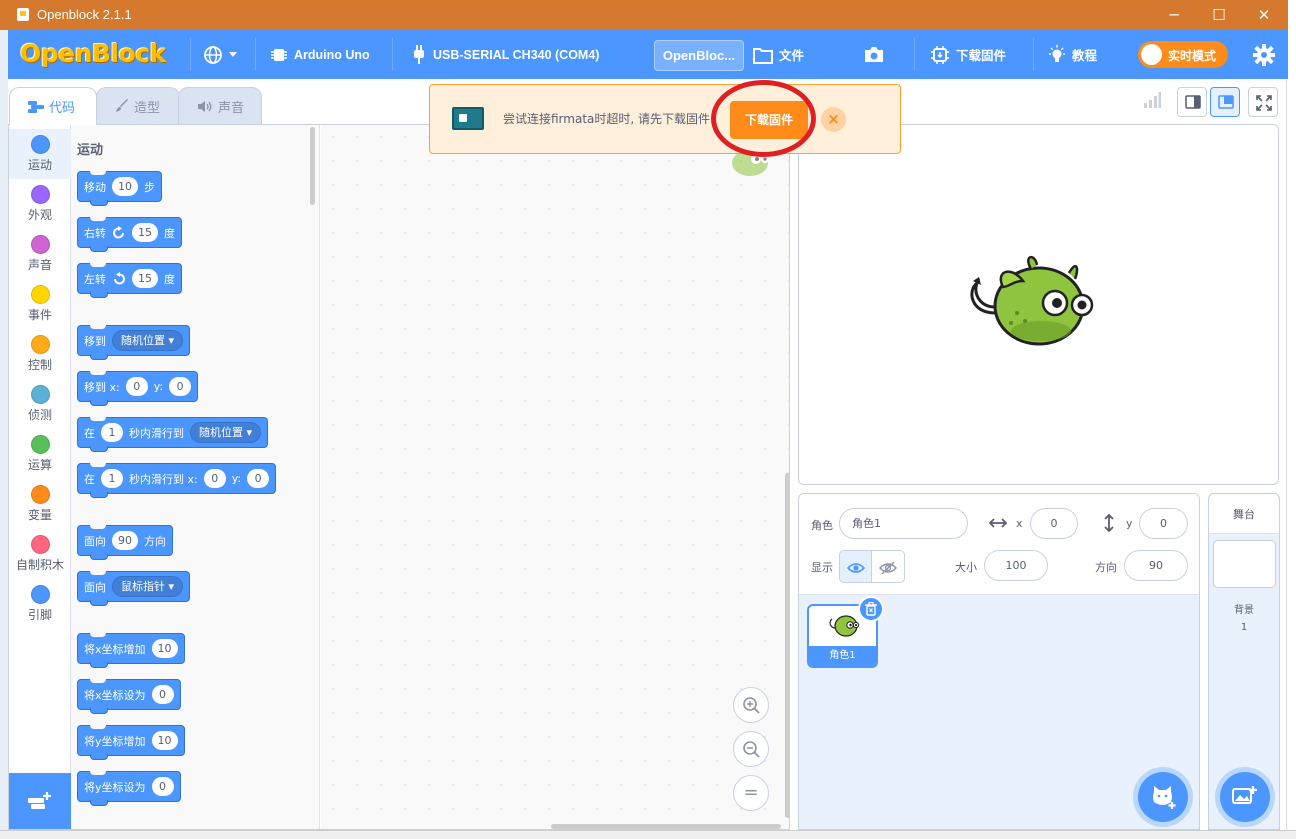 The width and height of the screenshot is (1296, 839). I want to click on board-selector: Arduino Uno, so click(320, 54).